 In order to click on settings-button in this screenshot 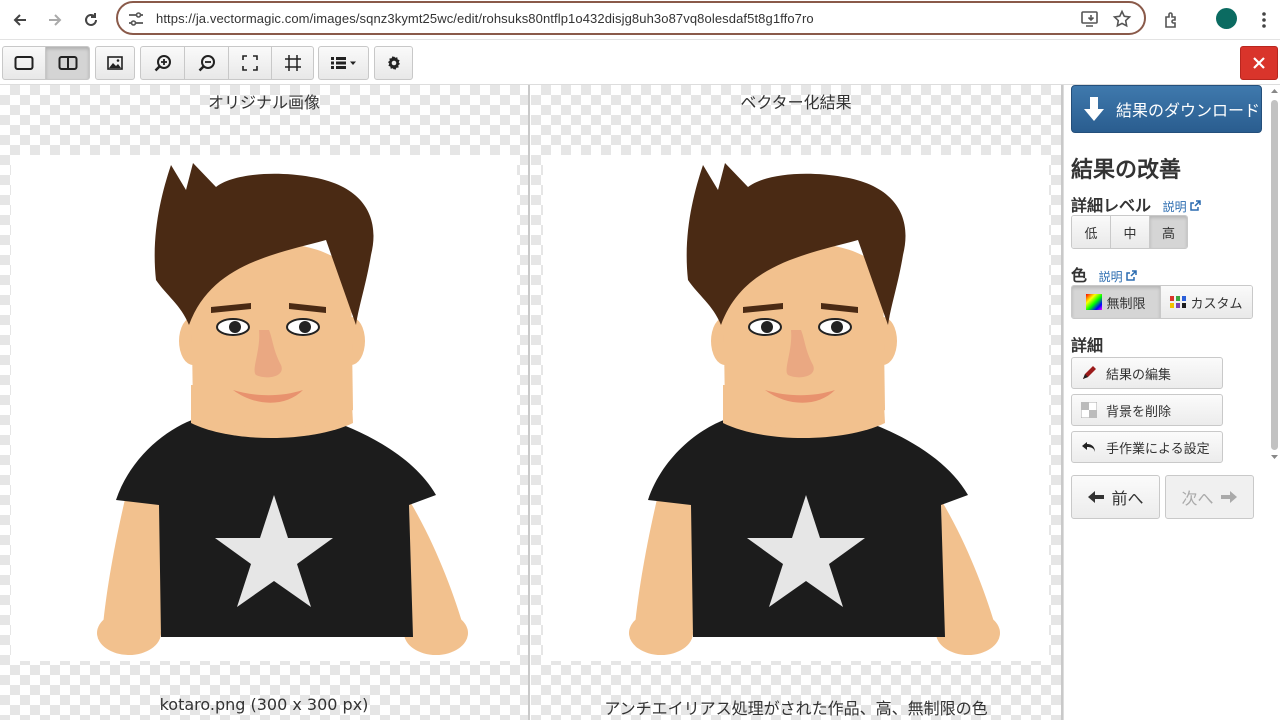, I will do `click(393, 63)`.